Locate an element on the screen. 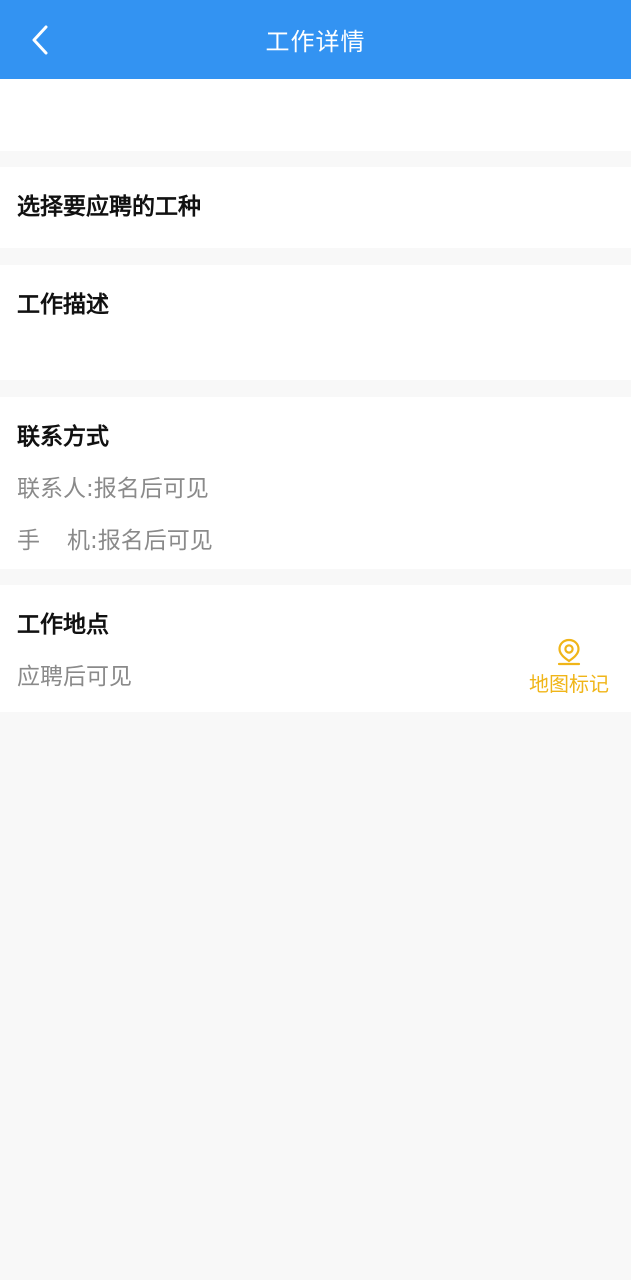 The height and width of the screenshot is (1280, 631). job-description-section: 工作描述 is located at coordinates (315, 322).